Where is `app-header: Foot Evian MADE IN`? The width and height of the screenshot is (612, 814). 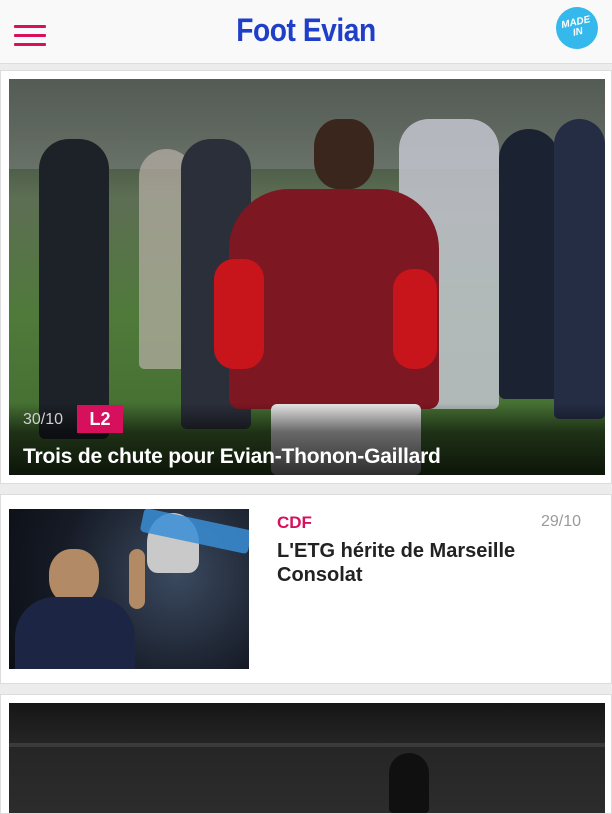 app-header: Foot Evian MADE IN is located at coordinates (306, 32).